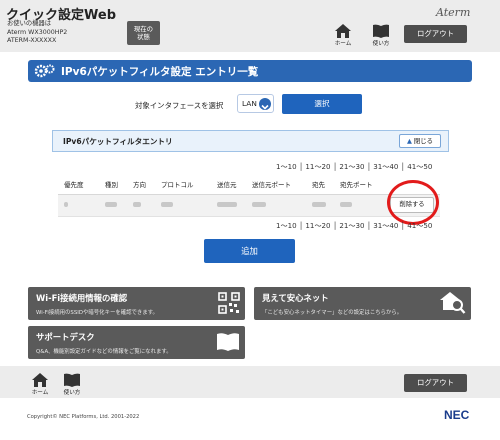 Image resolution: width=500 pixels, height=440 pixels. Describe the element at coordinates (183, 184) in the screenshot. I see `col-protocol: プロトコル` at that location.